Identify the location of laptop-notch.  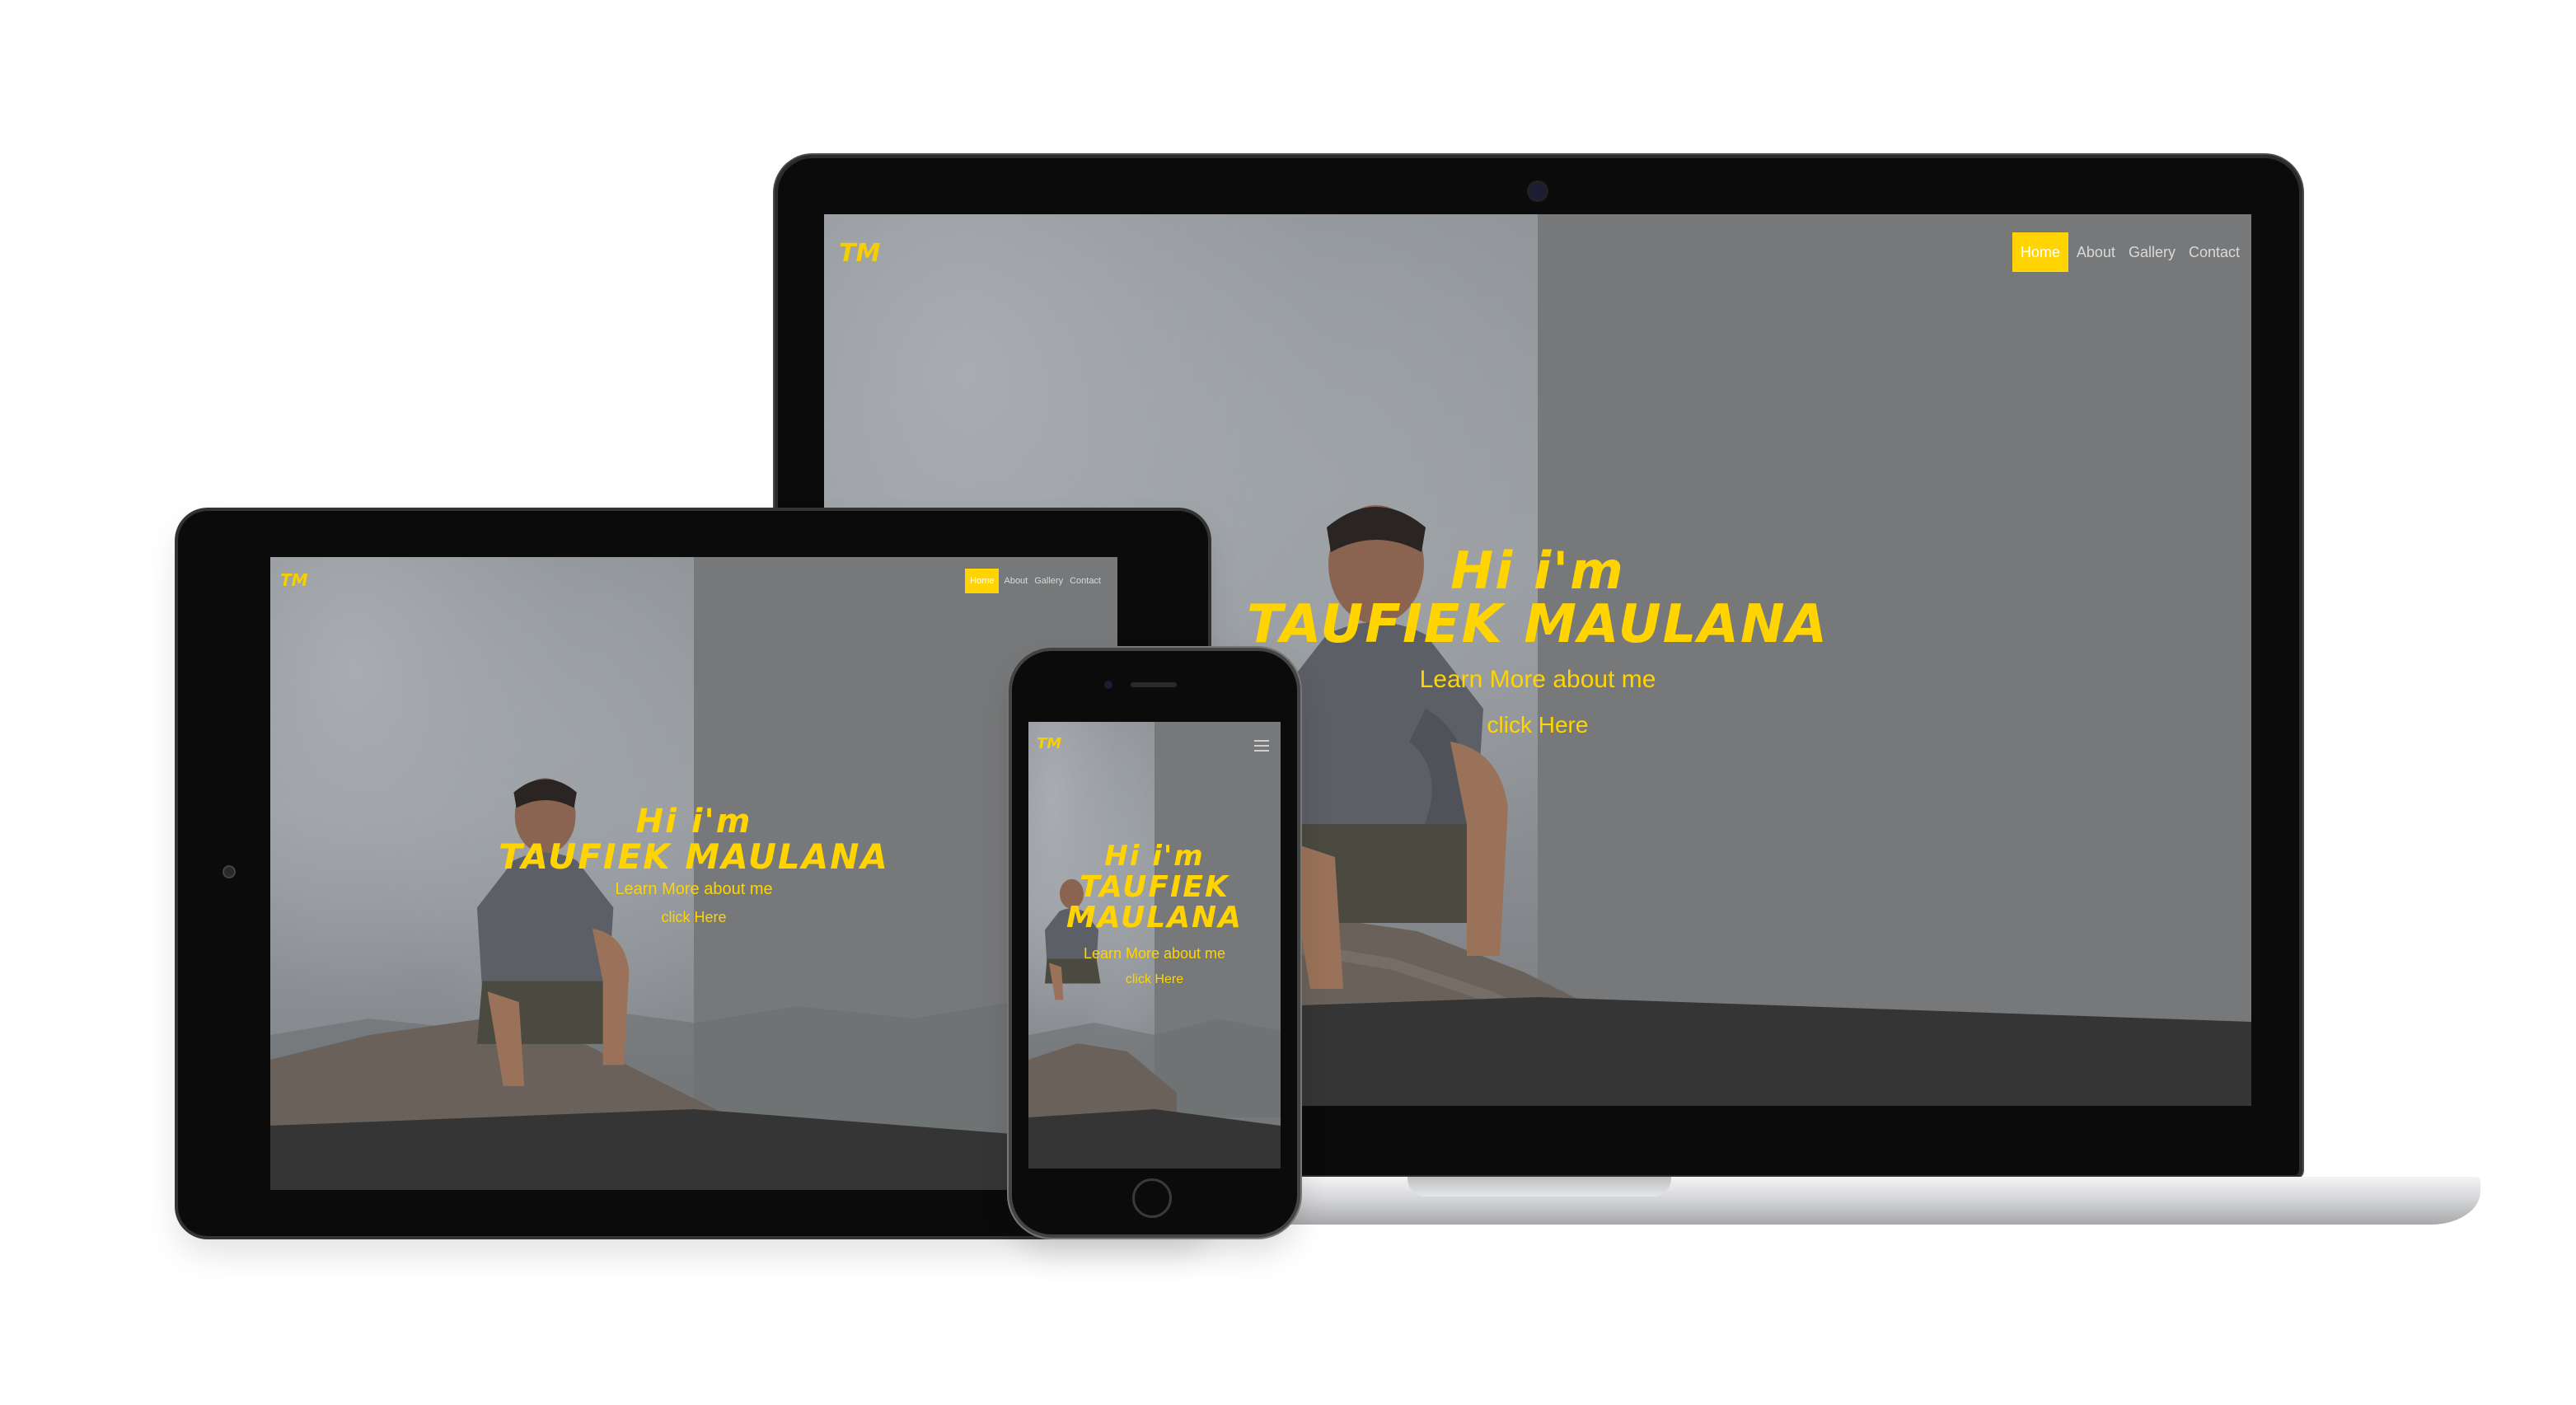
(1539, 1187).